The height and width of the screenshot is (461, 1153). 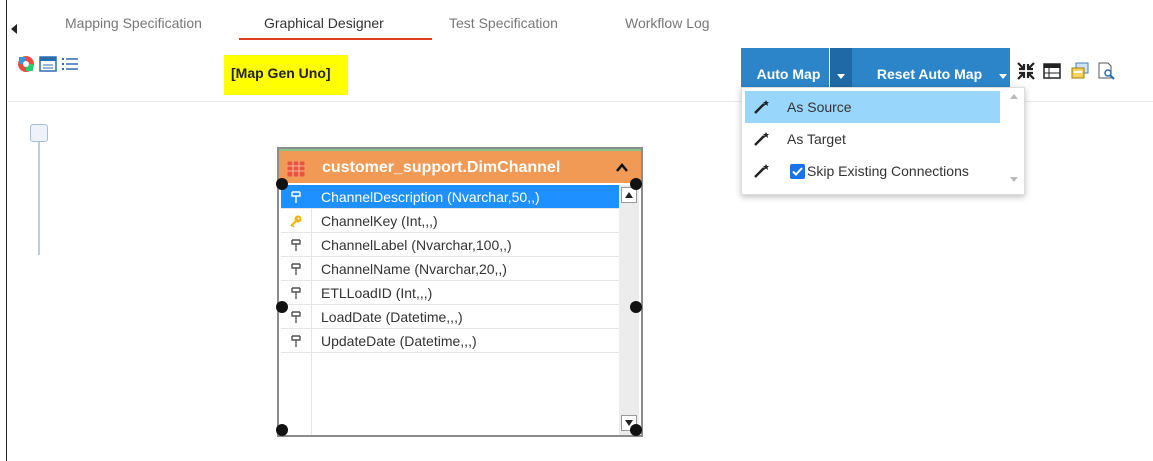 What do you see at coordinates (872, 139) in the screenshot?
I see `menu-item-as-target: As Target` at bounding box center [872, 139].